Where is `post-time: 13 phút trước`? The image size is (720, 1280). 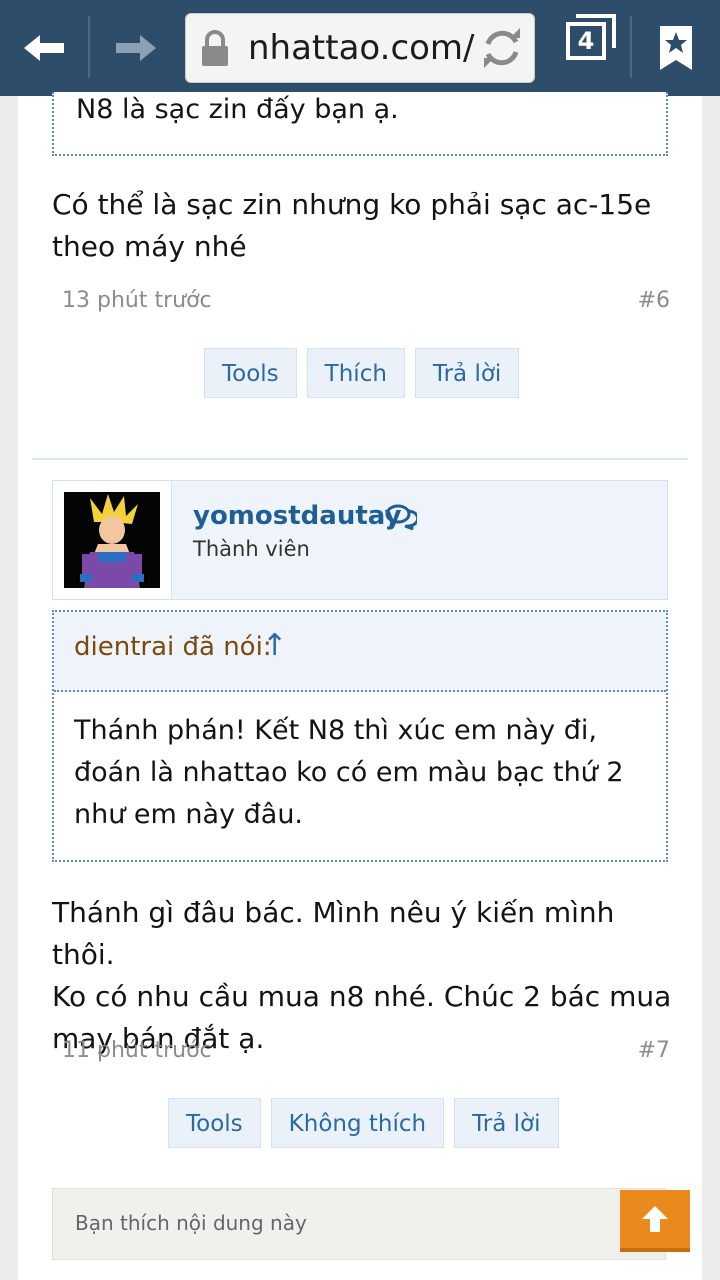
post-time: 13 phút trước is located at coordinates (137, 300).